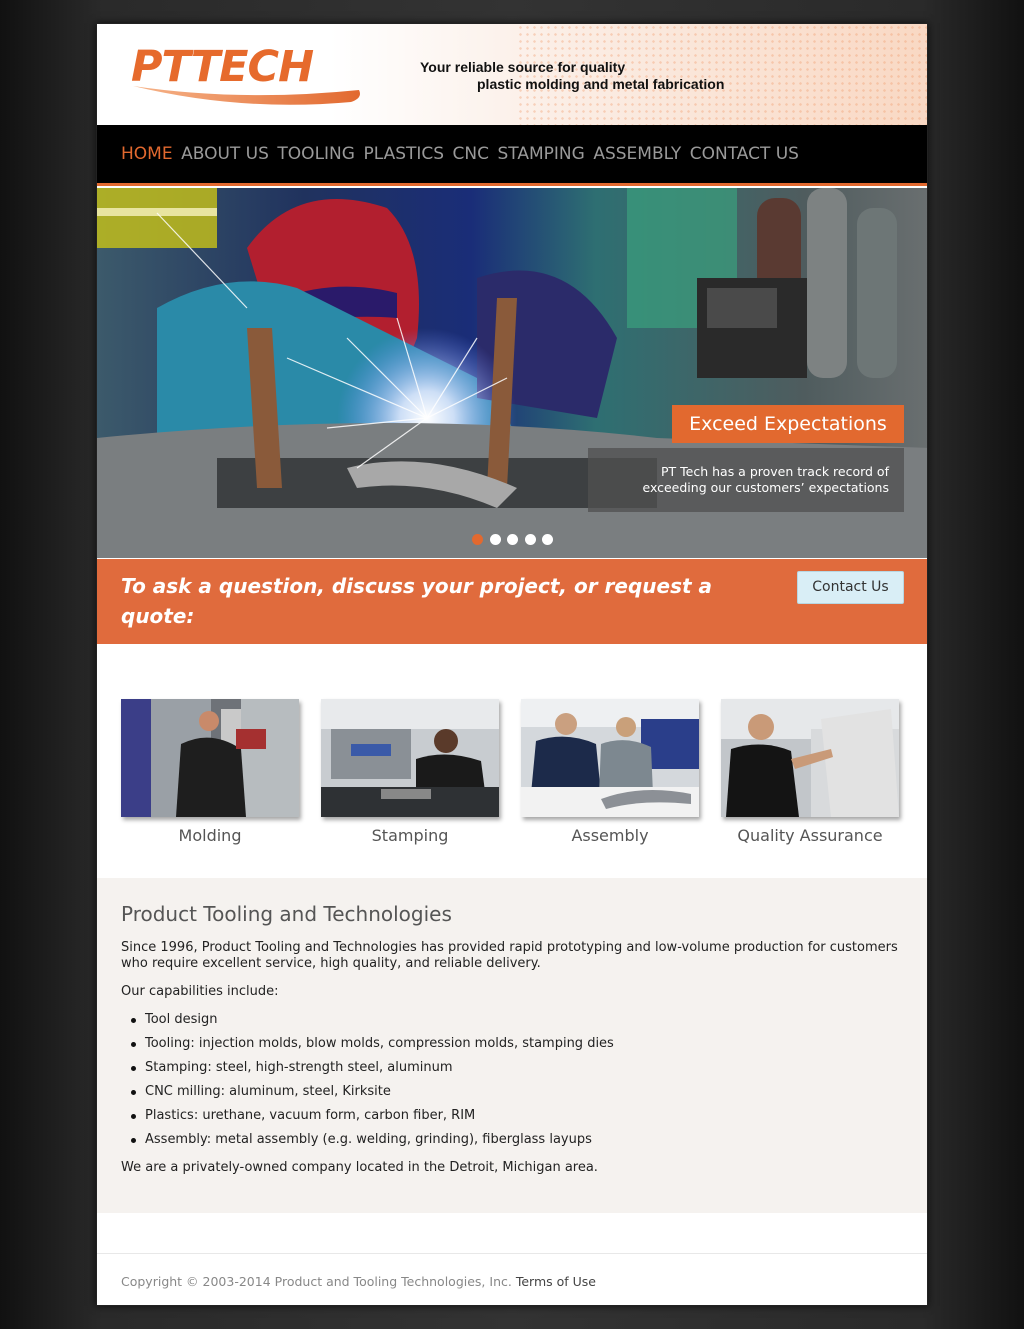 Image resolution: width=1024 pixels, height=1329 pixels. Describe the element at coordinates (601, 84) in the screenshot. I see `tagline-line-2: plastic molding and metal fabrication` at that location.